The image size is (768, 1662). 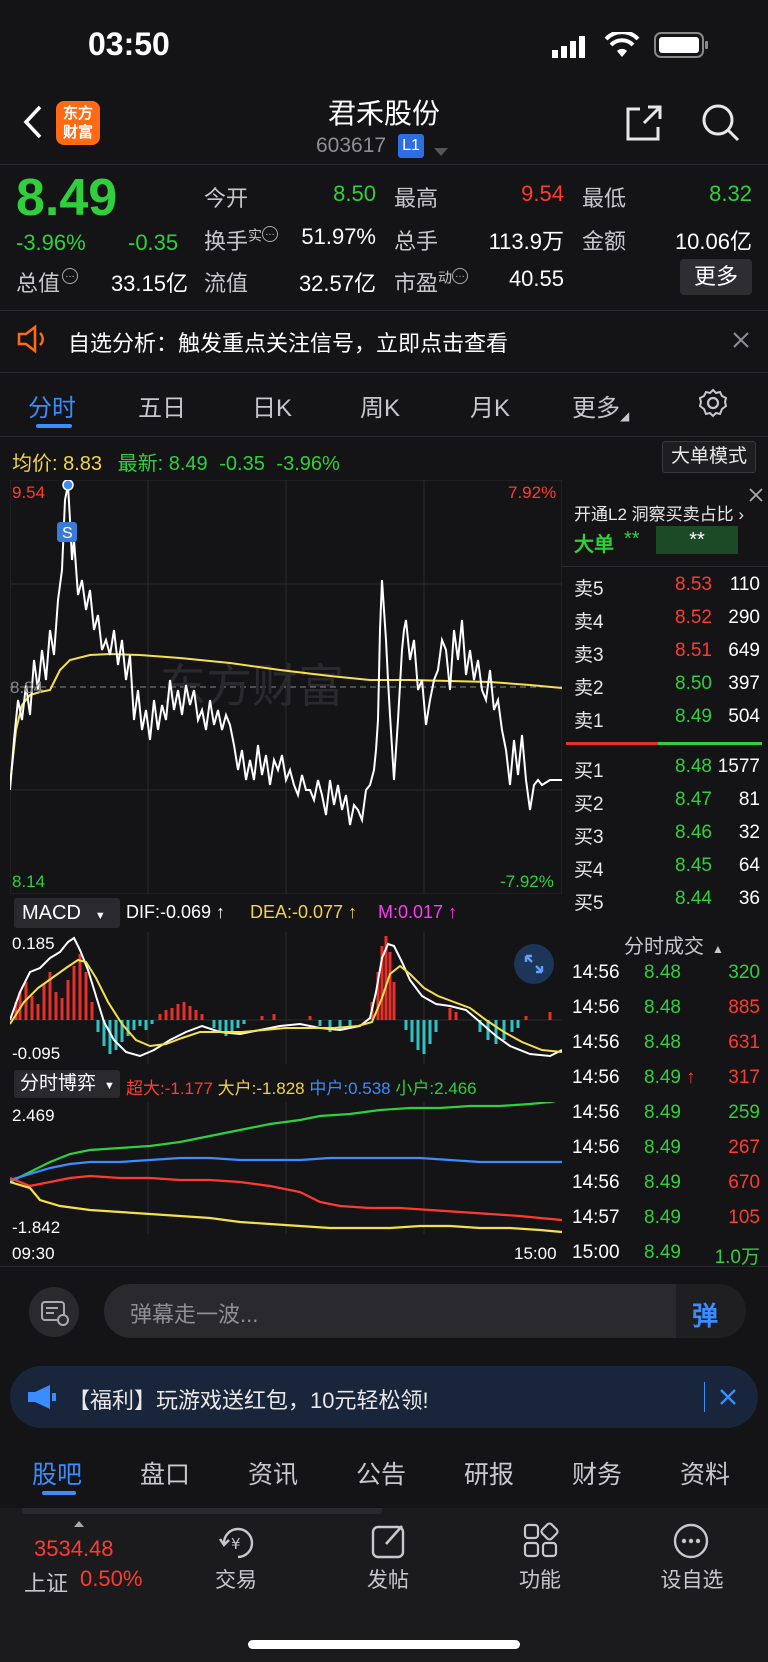 What do you see at coordinates (756, 497) in the screenshot?
I see `l2-close-icon` at bounding box center [756, 497].